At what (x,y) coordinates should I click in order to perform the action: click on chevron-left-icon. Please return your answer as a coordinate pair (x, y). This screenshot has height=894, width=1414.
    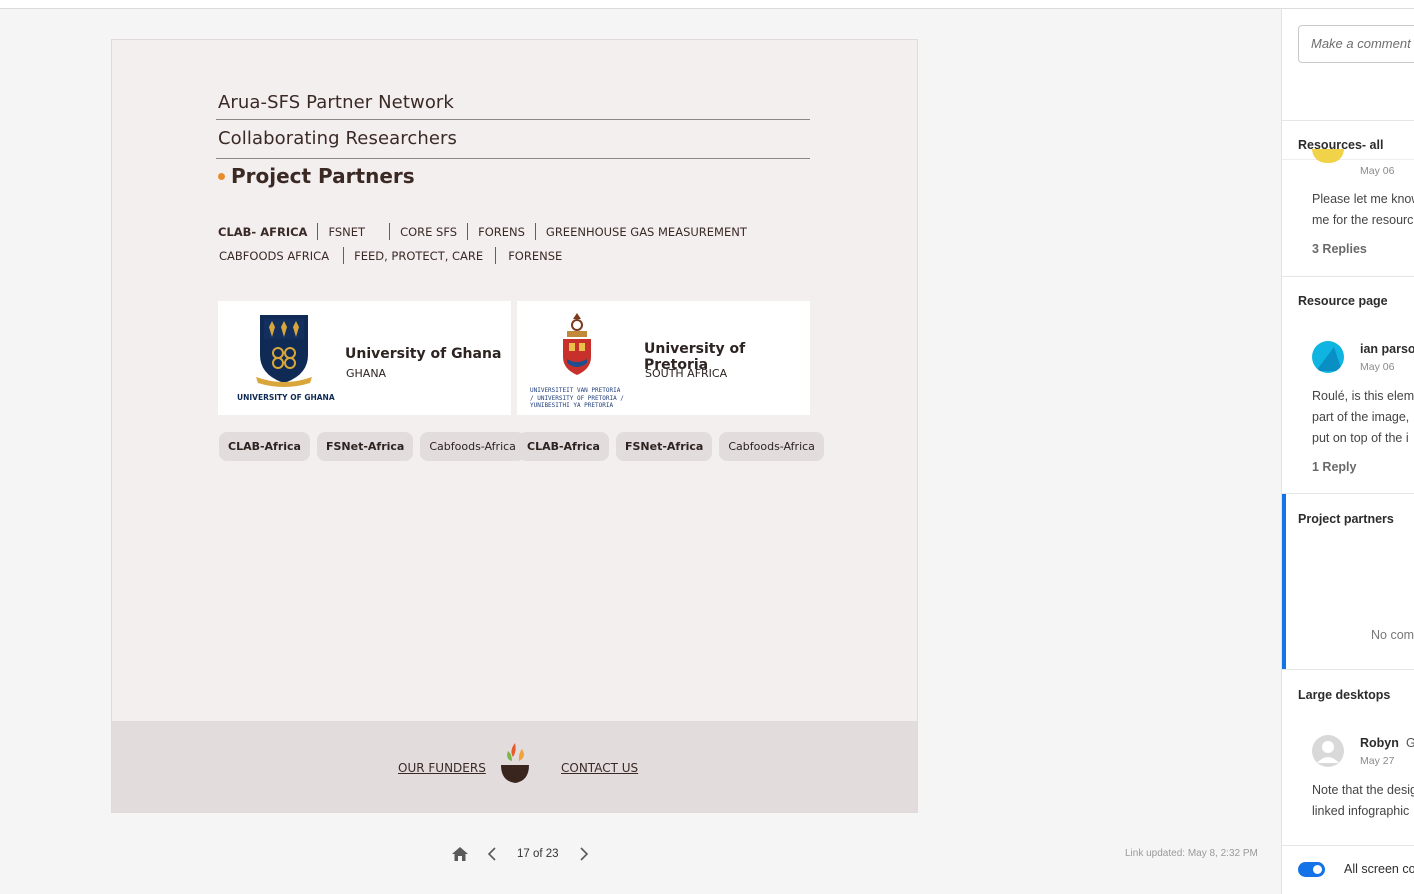
    Looking at the image, I should click on (491, 854).